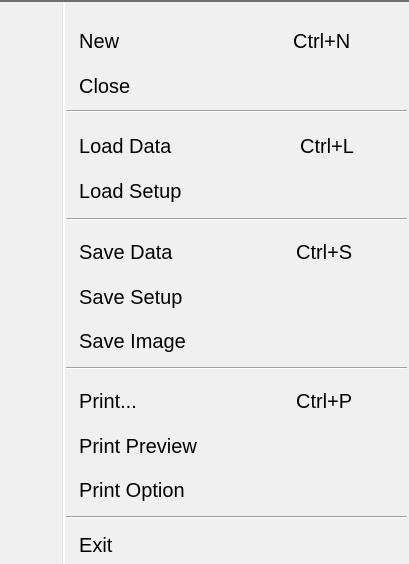 This screenshot has height=564, width=409. I want to click on menu-item-label: New, so click(99, 42).